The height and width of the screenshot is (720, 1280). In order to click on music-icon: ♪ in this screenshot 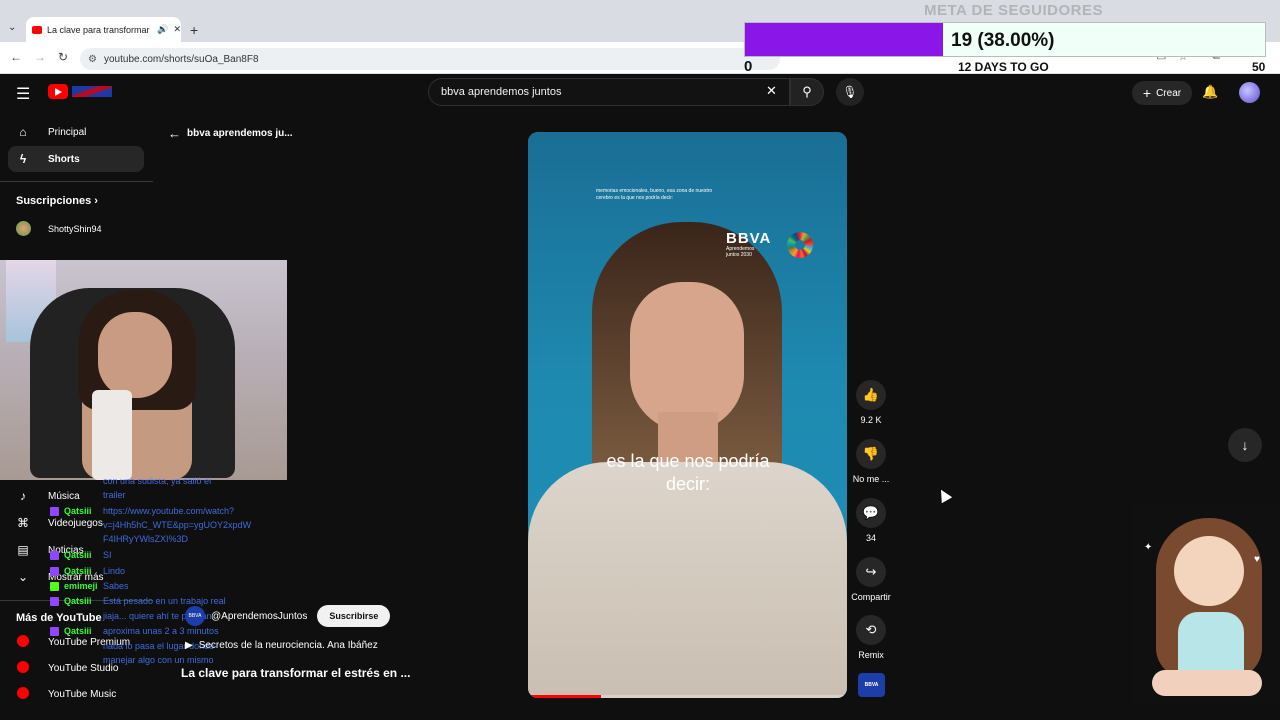, I will do `click(23, 496)`.